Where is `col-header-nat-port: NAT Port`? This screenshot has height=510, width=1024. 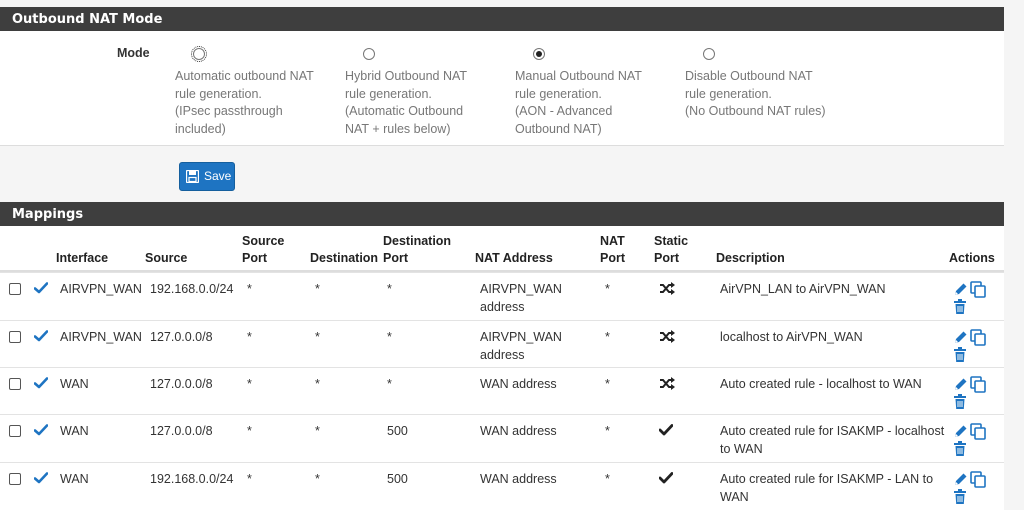 col-header-nat-port: NAT Port is located at coordinates (612, 249).